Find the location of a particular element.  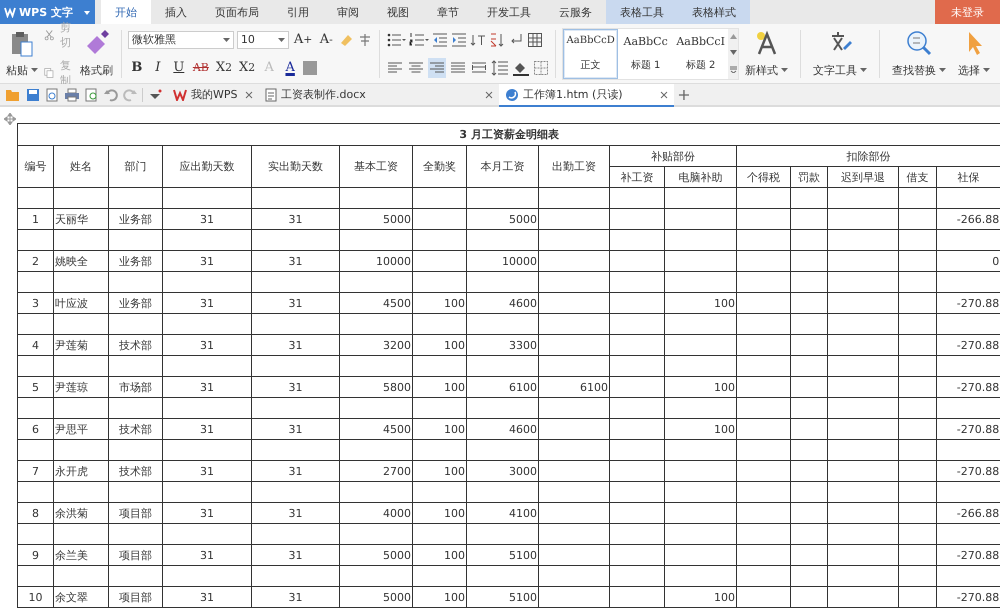

scroll-down-icon is located at coordinates (733, 52).